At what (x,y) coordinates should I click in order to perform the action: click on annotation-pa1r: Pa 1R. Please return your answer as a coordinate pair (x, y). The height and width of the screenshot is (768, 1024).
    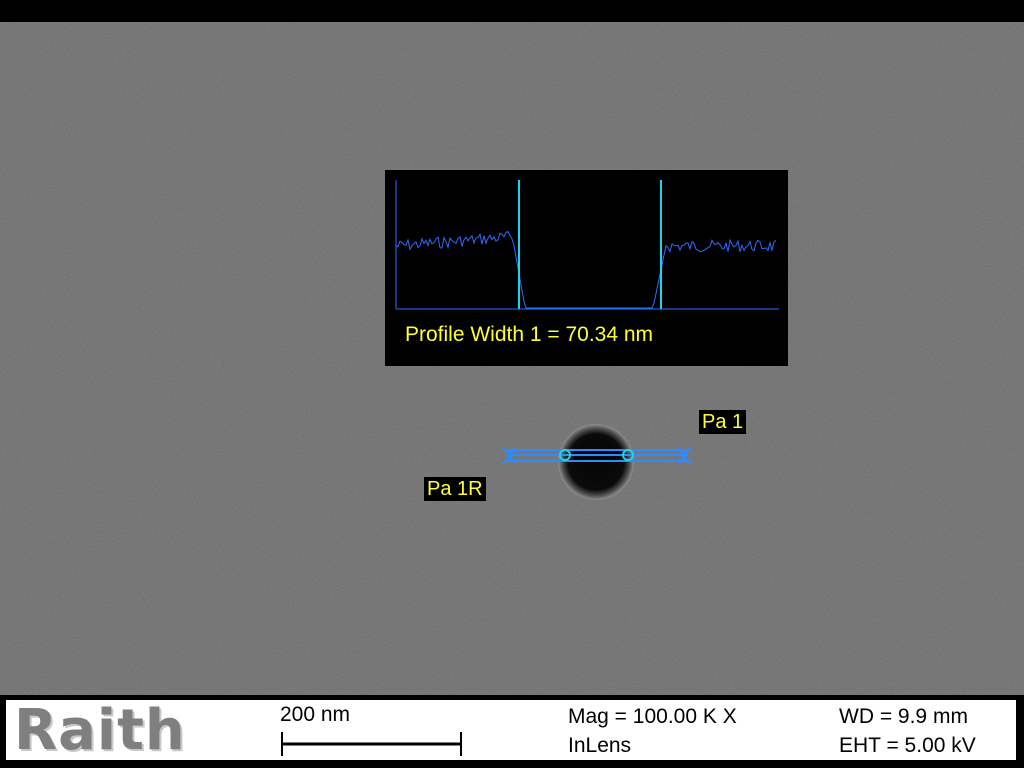
    Looking at the image, I should click on (455, 489).